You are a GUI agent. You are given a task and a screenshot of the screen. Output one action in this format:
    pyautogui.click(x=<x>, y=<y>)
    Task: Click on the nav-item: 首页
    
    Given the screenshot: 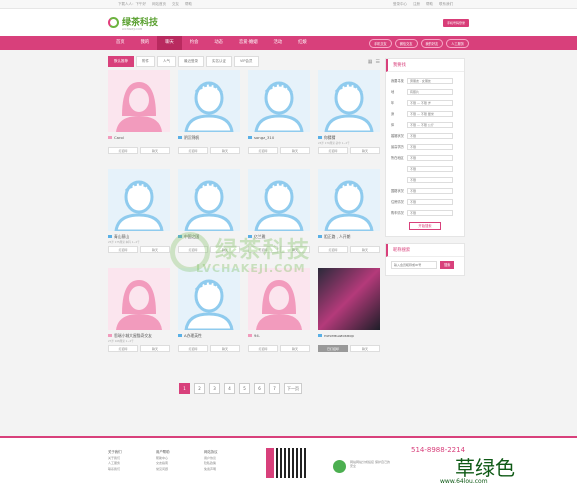 What is the action you would take?
    pyautogui.click(x=120, y=43)
    